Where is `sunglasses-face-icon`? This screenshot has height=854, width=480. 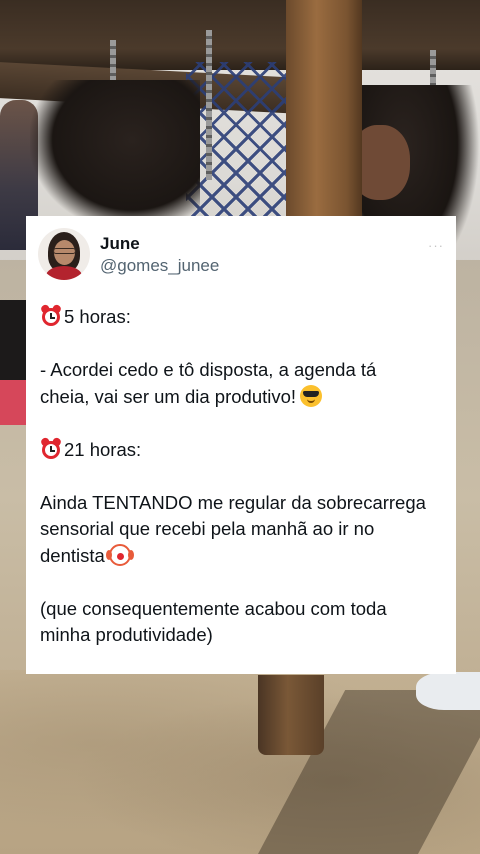
sunglasses-face-icon is located at coordinates (311, 395).